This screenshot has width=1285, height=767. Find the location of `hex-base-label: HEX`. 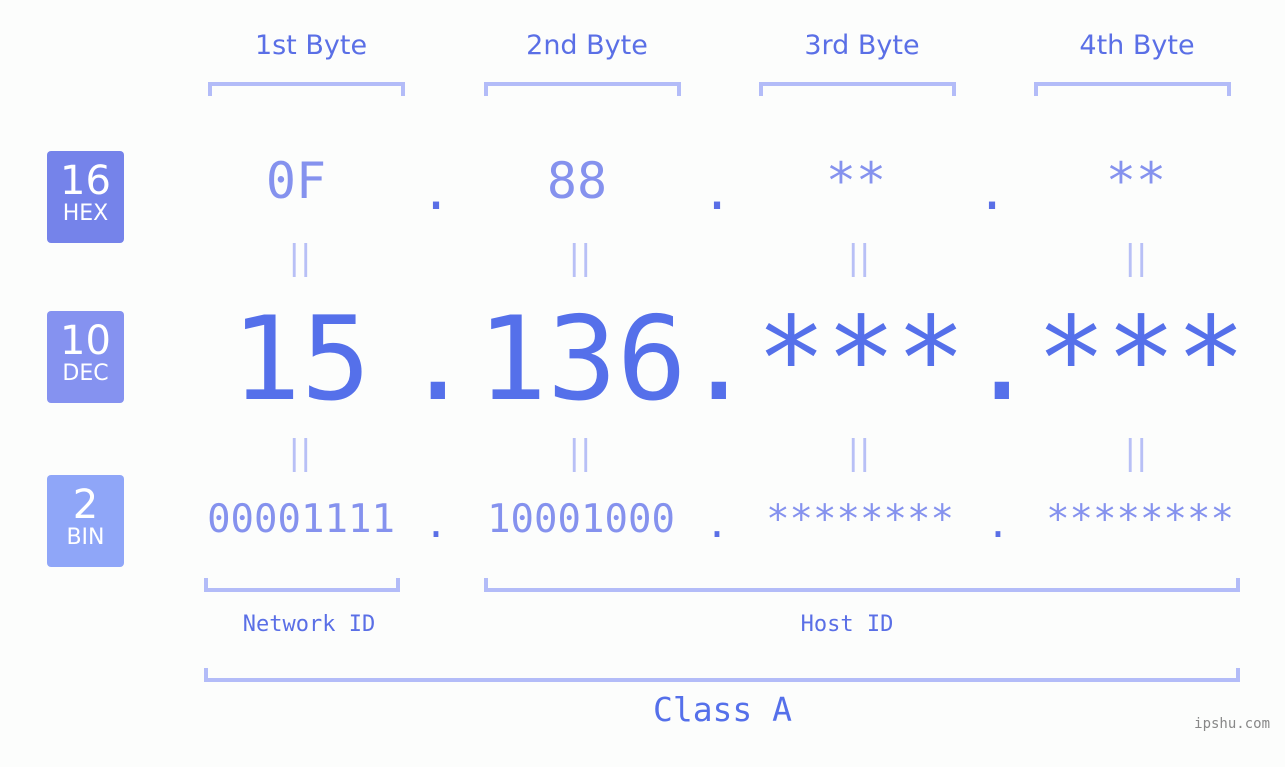

hex-base-label: HEX is located at coordinates (85, 213).